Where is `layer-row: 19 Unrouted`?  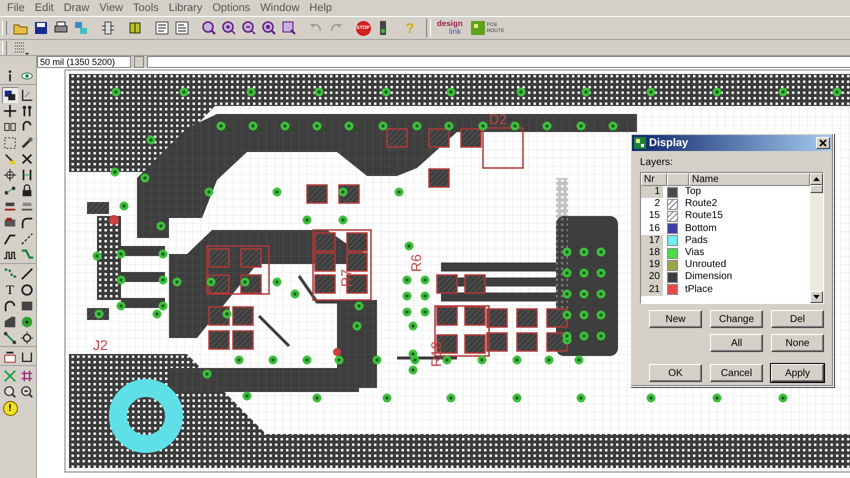 layer-row: 19 Unrouted is located at coordinates (725, 265).